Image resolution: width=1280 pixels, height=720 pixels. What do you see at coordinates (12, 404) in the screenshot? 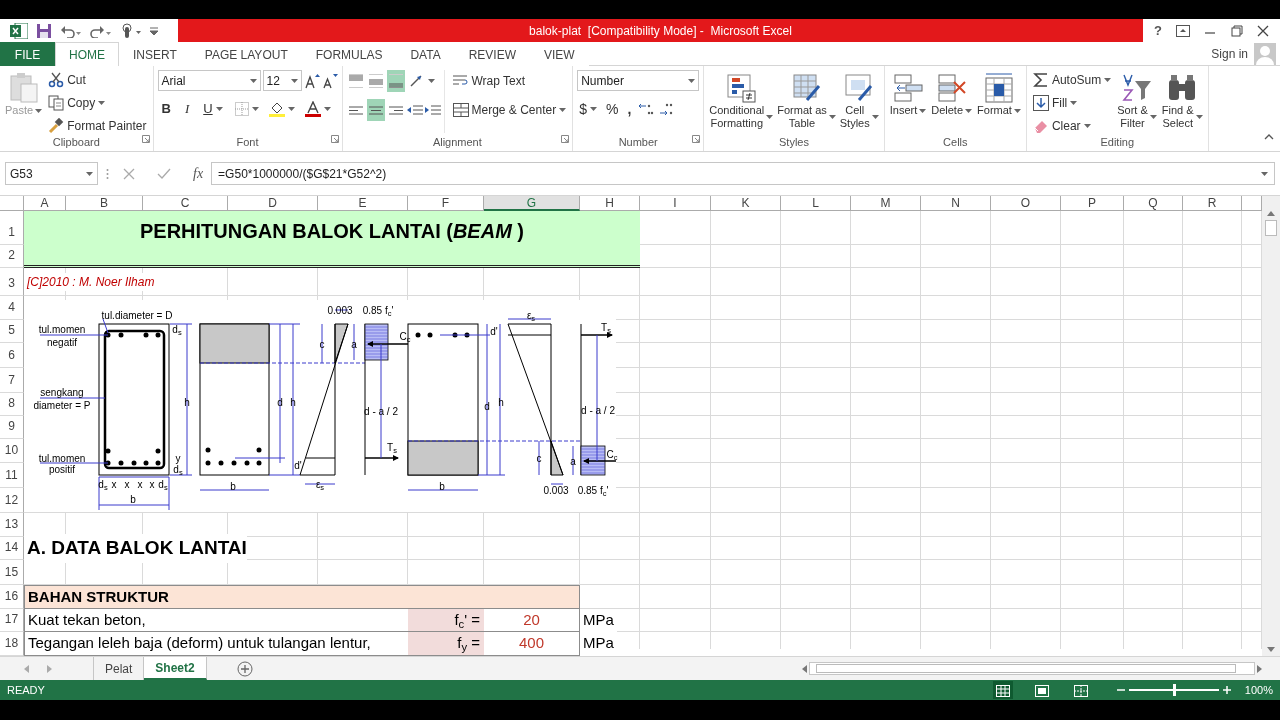
I see `row-header: 8` at bounding box center [12, 404].